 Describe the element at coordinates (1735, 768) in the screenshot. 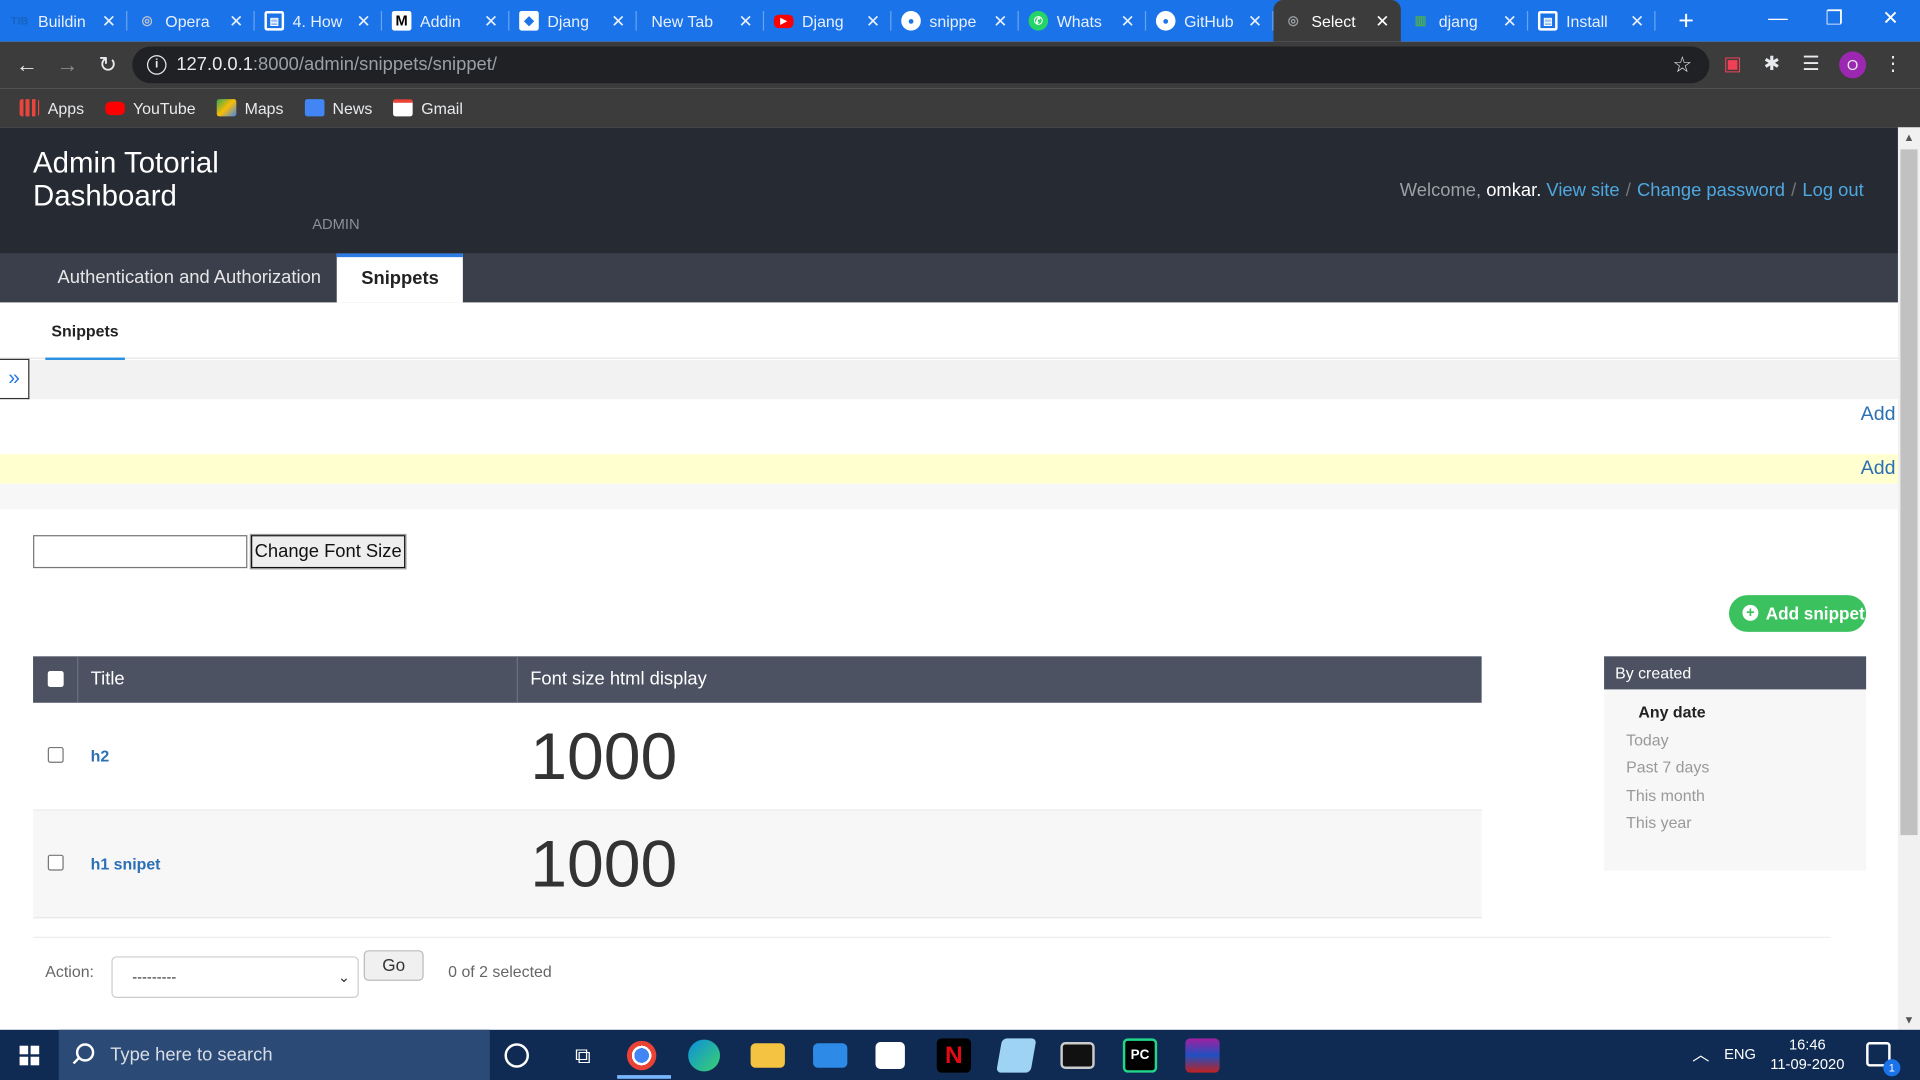

I see `filter-option: Past 7 days` at that location.